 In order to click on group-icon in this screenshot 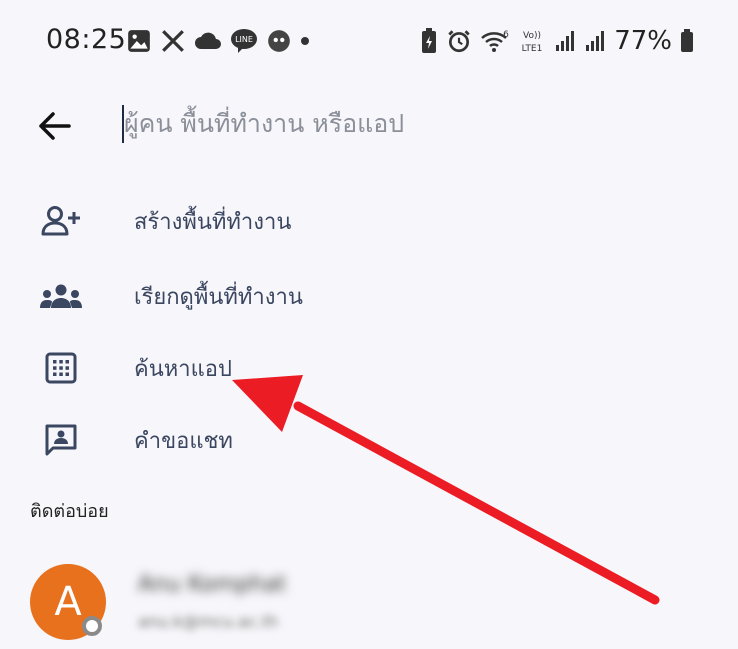, I will do `click(61, 296)`.